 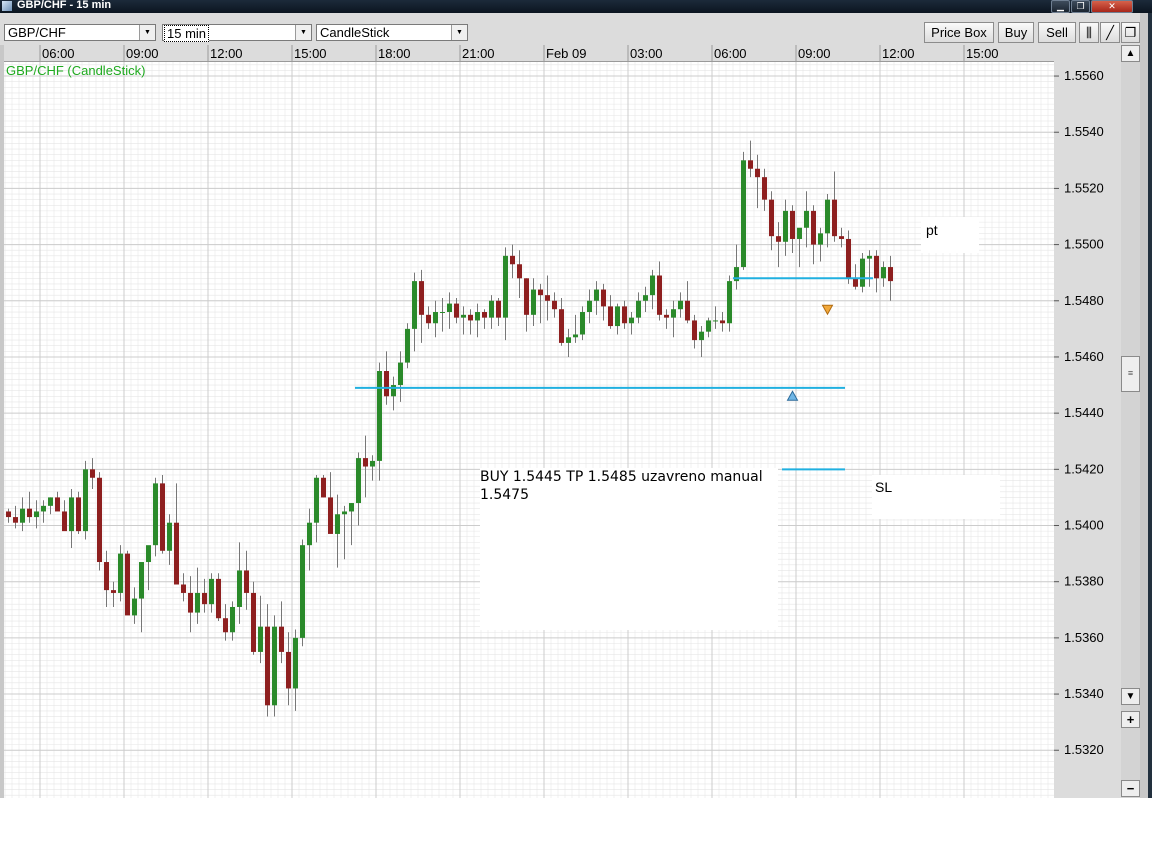 What do you see at coordinates (1110, 32) in the screenshot?
I see `draw-line-icon: ╱` at bounding box center [1110, 32].